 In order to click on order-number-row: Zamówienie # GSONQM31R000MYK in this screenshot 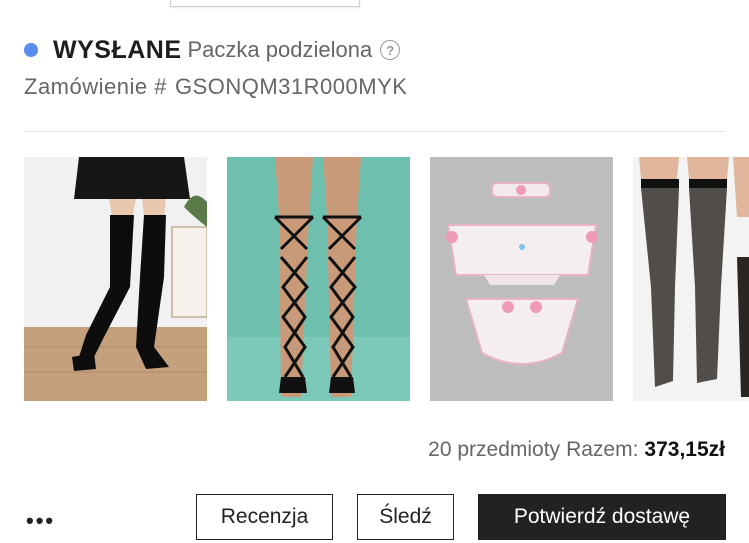, I will do `click(215, 87)`.